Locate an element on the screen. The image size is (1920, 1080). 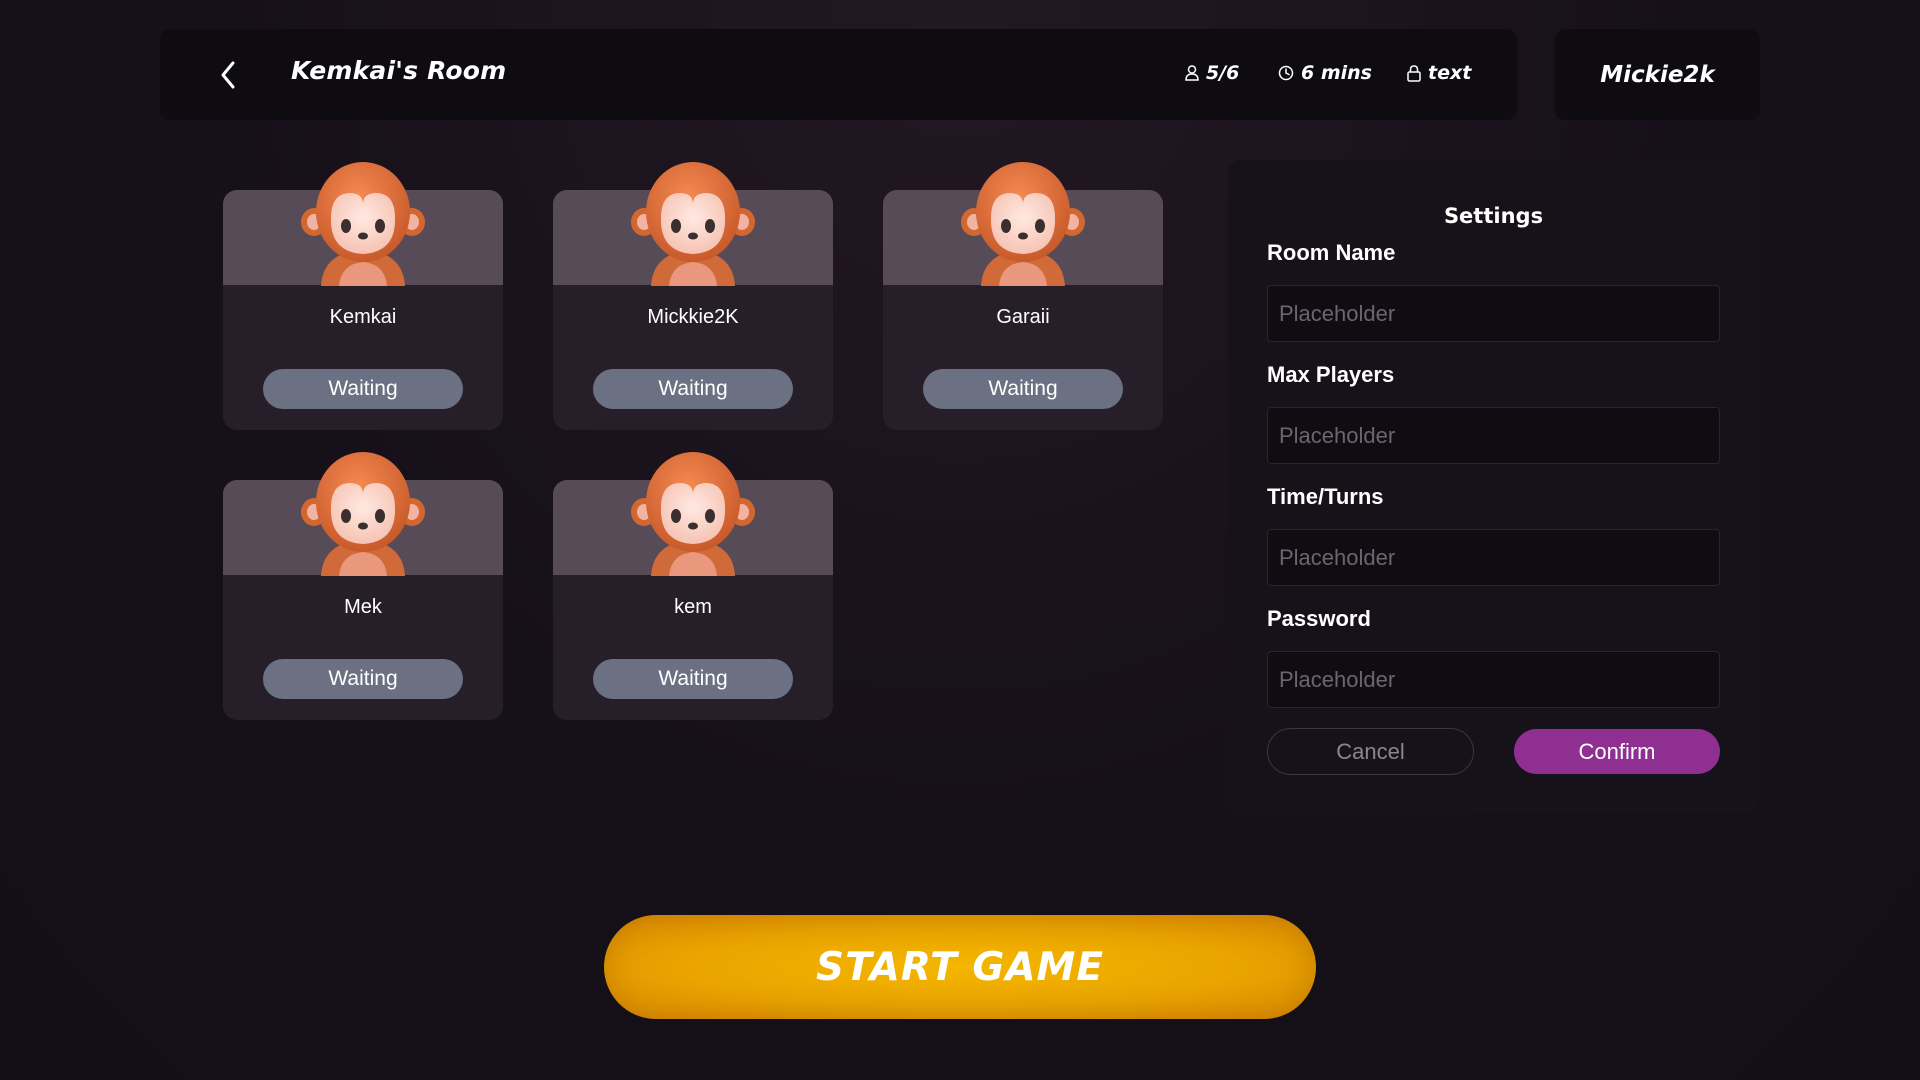
room-name-label: Room Name is located at coordinates (1331, 252).